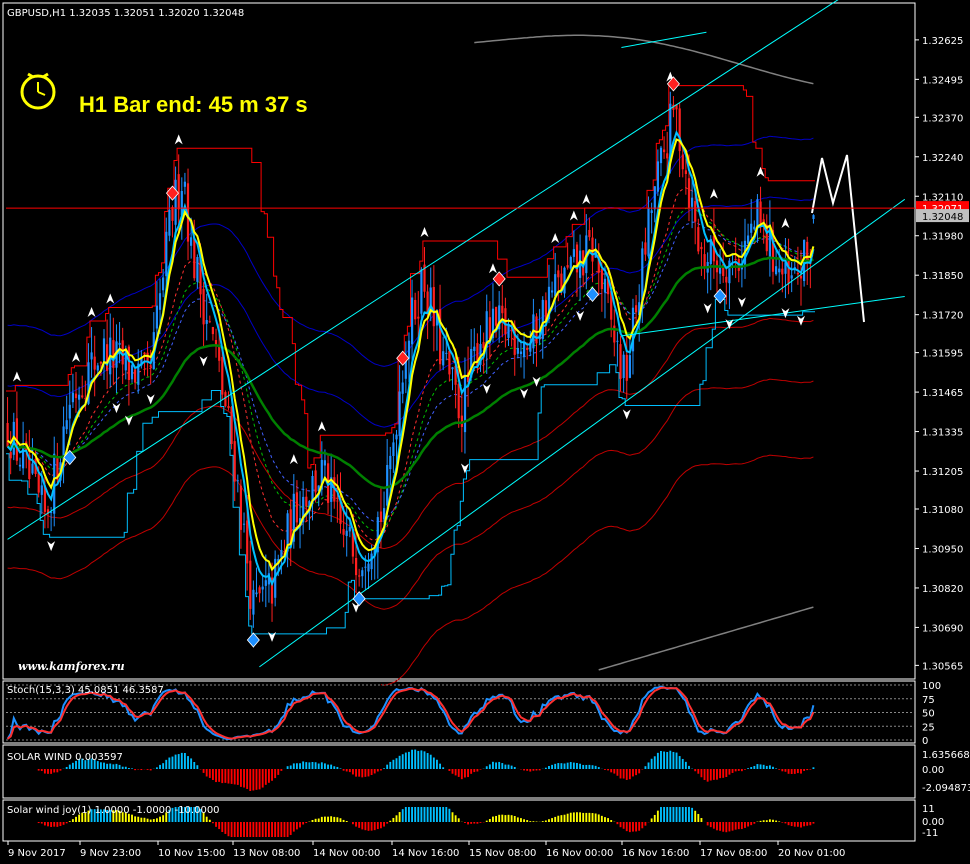  What do you see at coordinates (942, 158) in the screenshot?
I see `price-tick-label: 1.32240` at bounding box center [942, 158].